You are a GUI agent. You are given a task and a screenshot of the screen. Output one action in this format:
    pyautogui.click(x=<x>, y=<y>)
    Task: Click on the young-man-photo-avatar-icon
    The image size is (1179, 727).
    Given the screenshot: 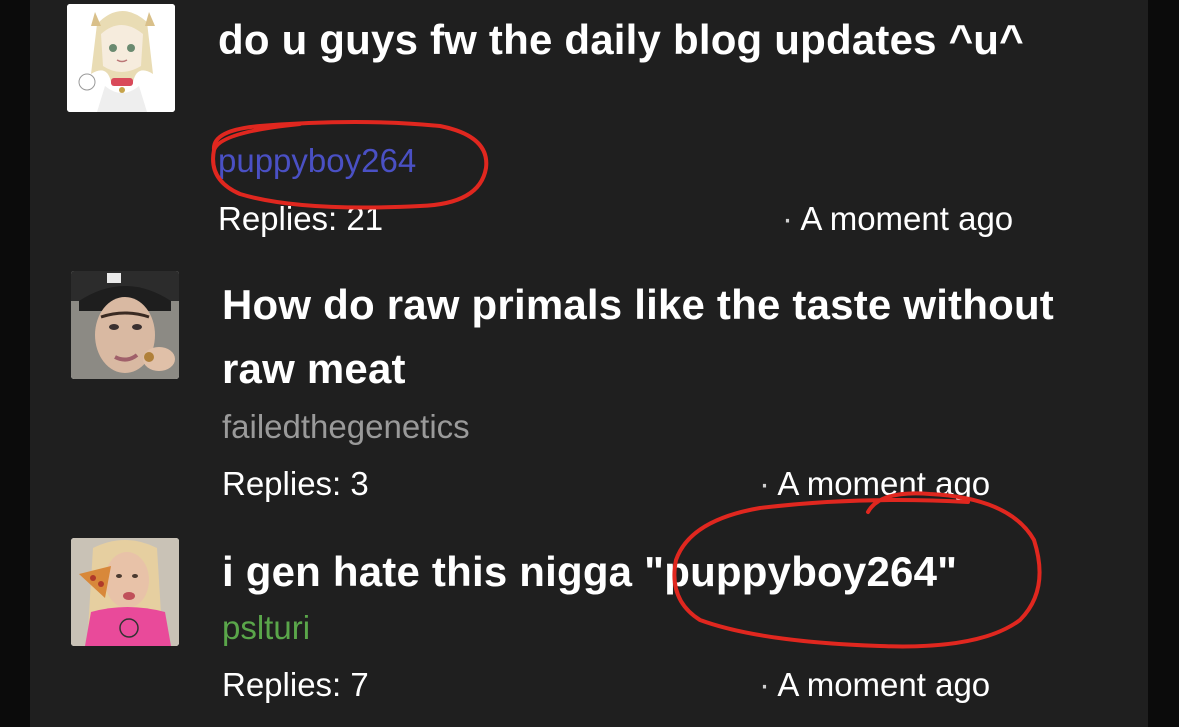 What is the action you would take?
    pyautogui.click(x=125, y=325)
    